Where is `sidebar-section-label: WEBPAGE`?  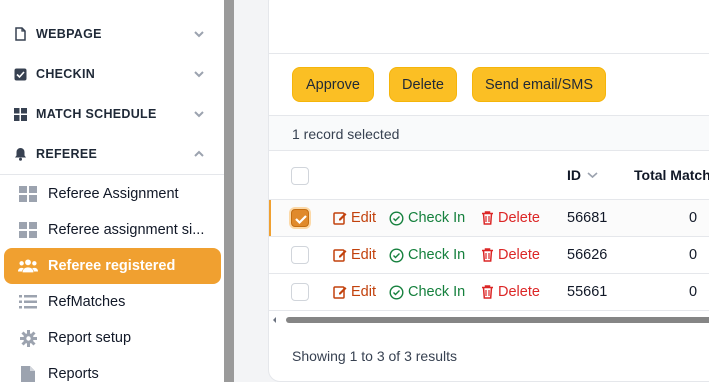 sidebar-section-label: WEBPAGE is located at coordinates (69, 34).